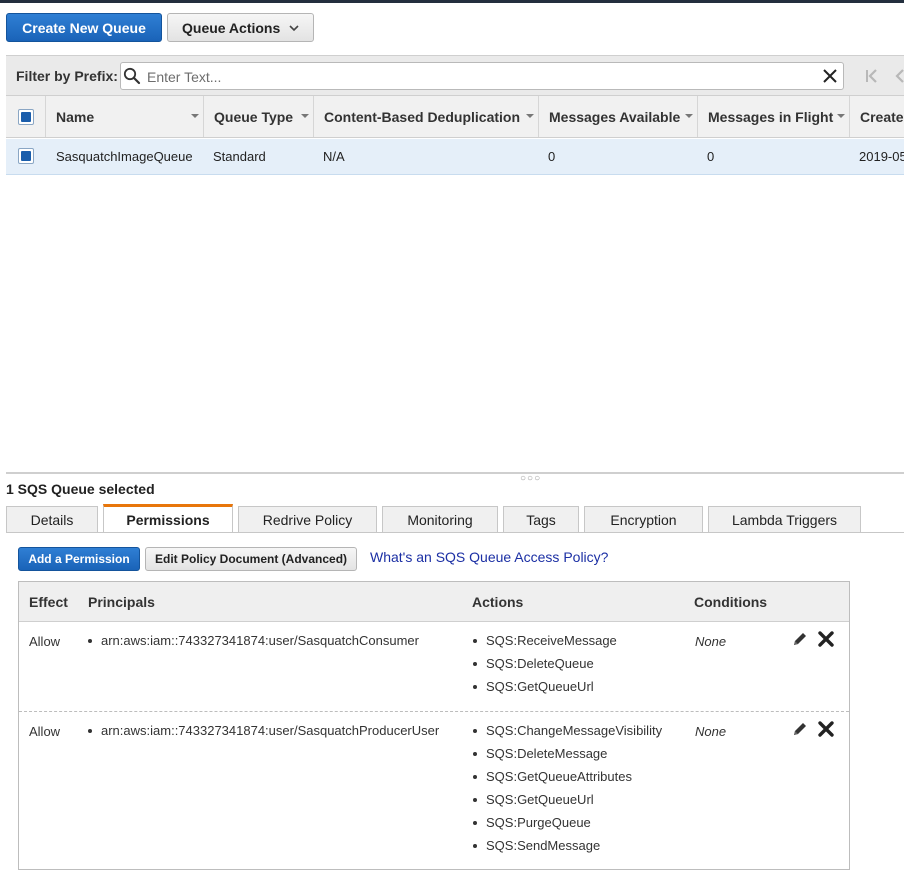 The image size is (904, 887). Describe the element at coordinates (899, 76) in the screenshot. I see `prev-page-icon` at that location.